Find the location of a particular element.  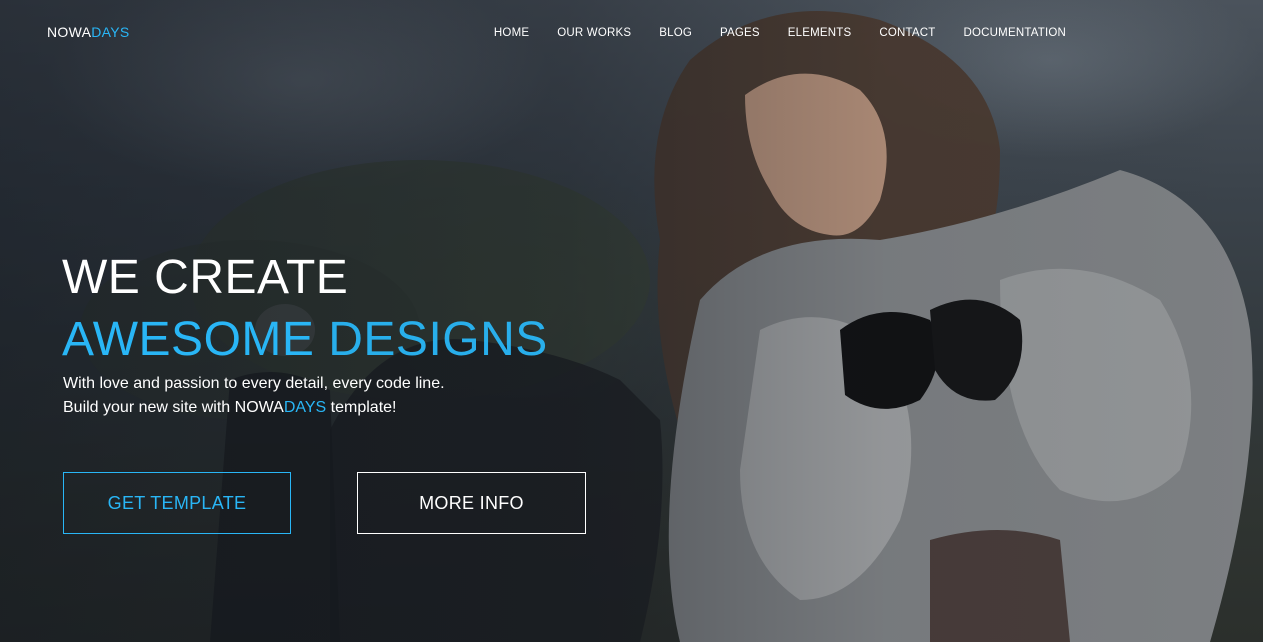

hero-title-light: DESIGNS is located at coordinates (438, 339).